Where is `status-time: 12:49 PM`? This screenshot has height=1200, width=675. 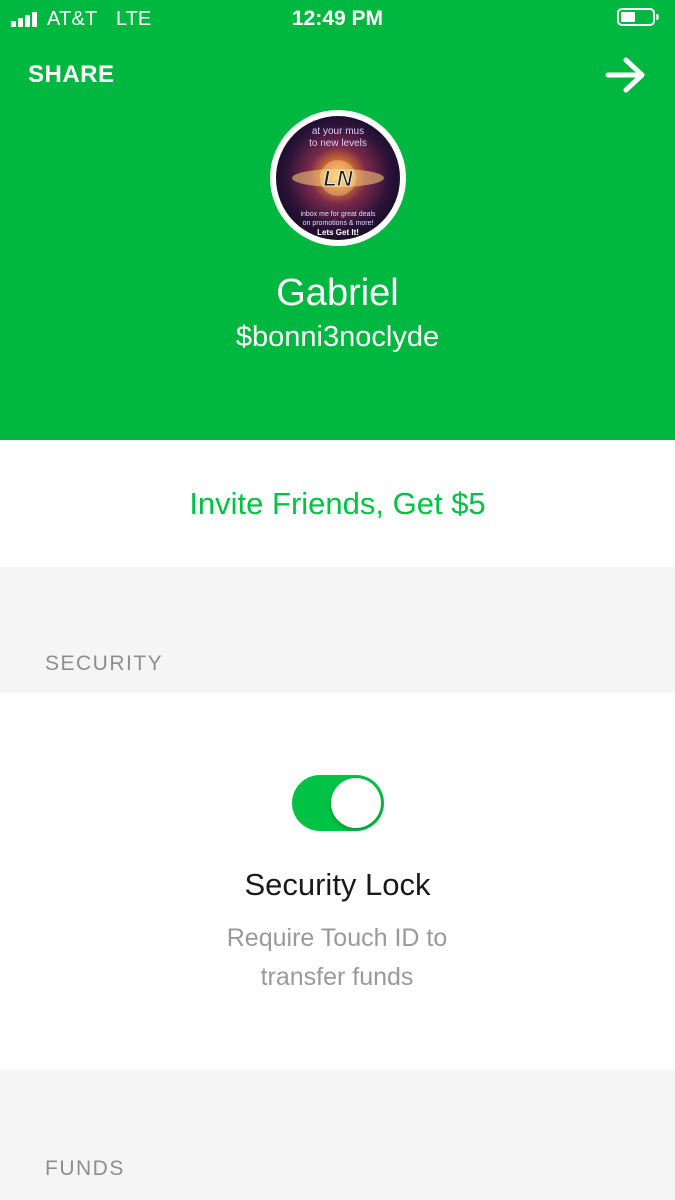 status-time: 12:49 PM is located at coordinates (337, 18).